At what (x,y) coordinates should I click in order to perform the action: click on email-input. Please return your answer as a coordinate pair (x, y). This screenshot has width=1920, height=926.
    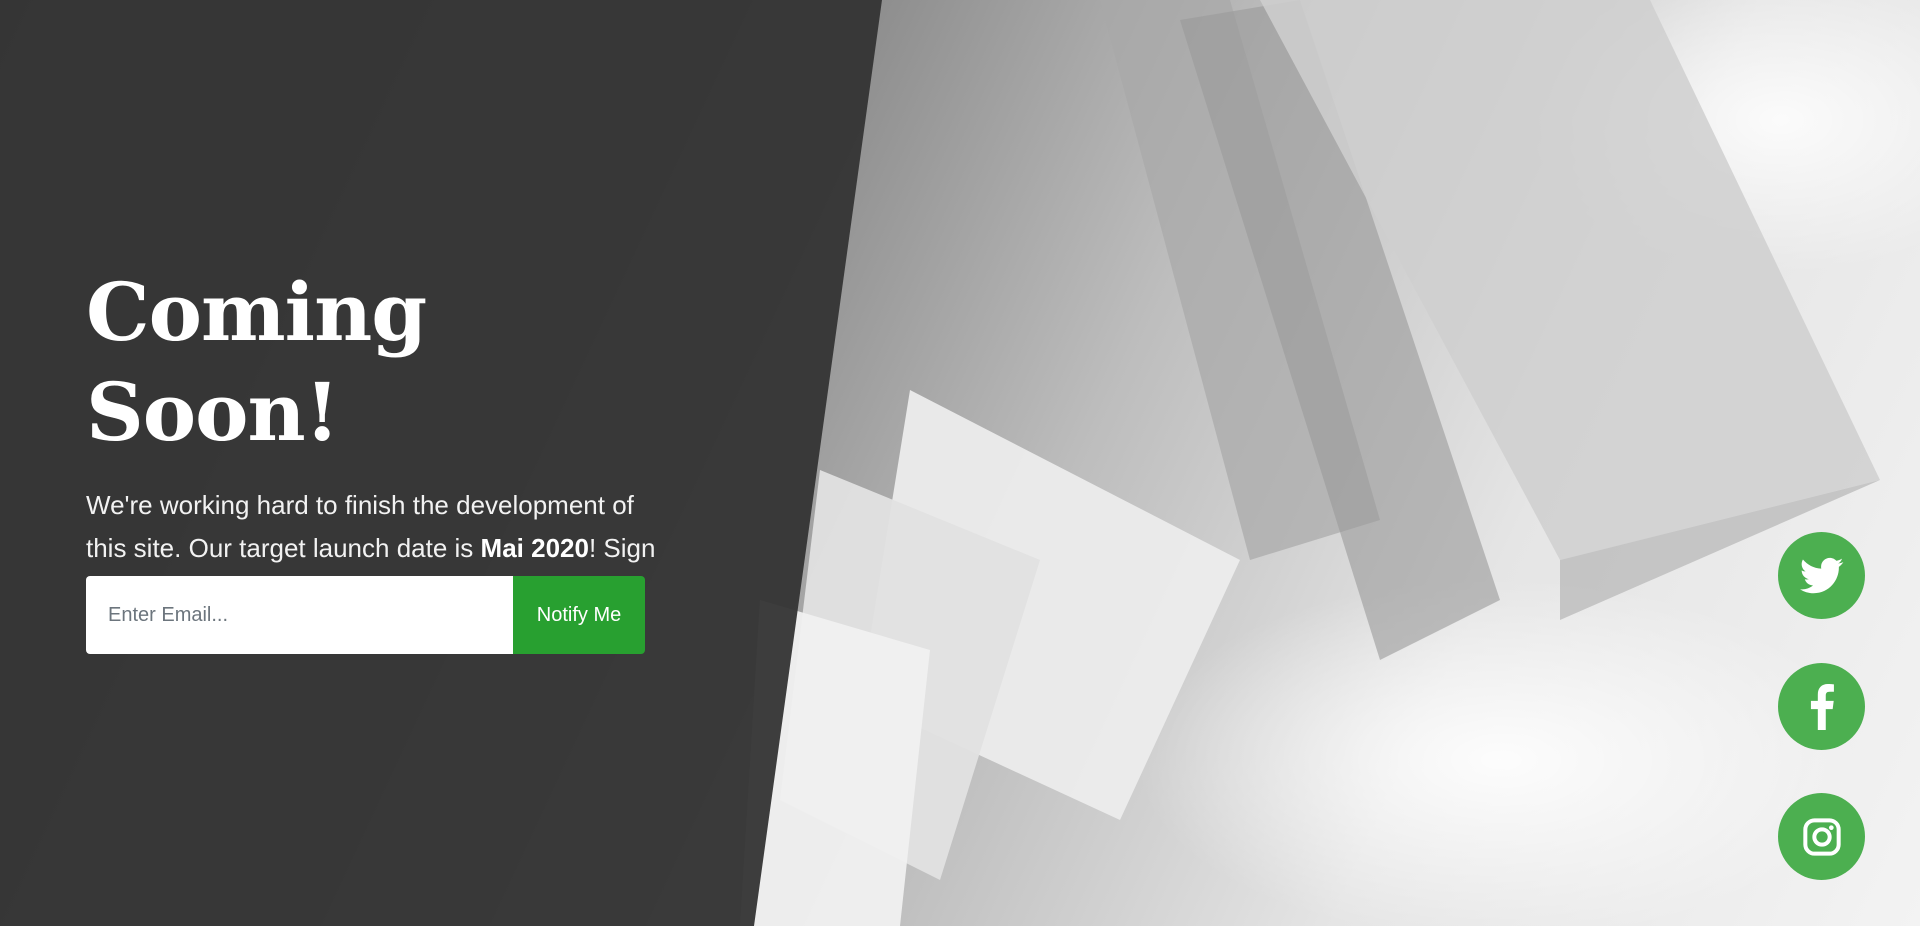
    Looking at the image, I should click on (299, 615).